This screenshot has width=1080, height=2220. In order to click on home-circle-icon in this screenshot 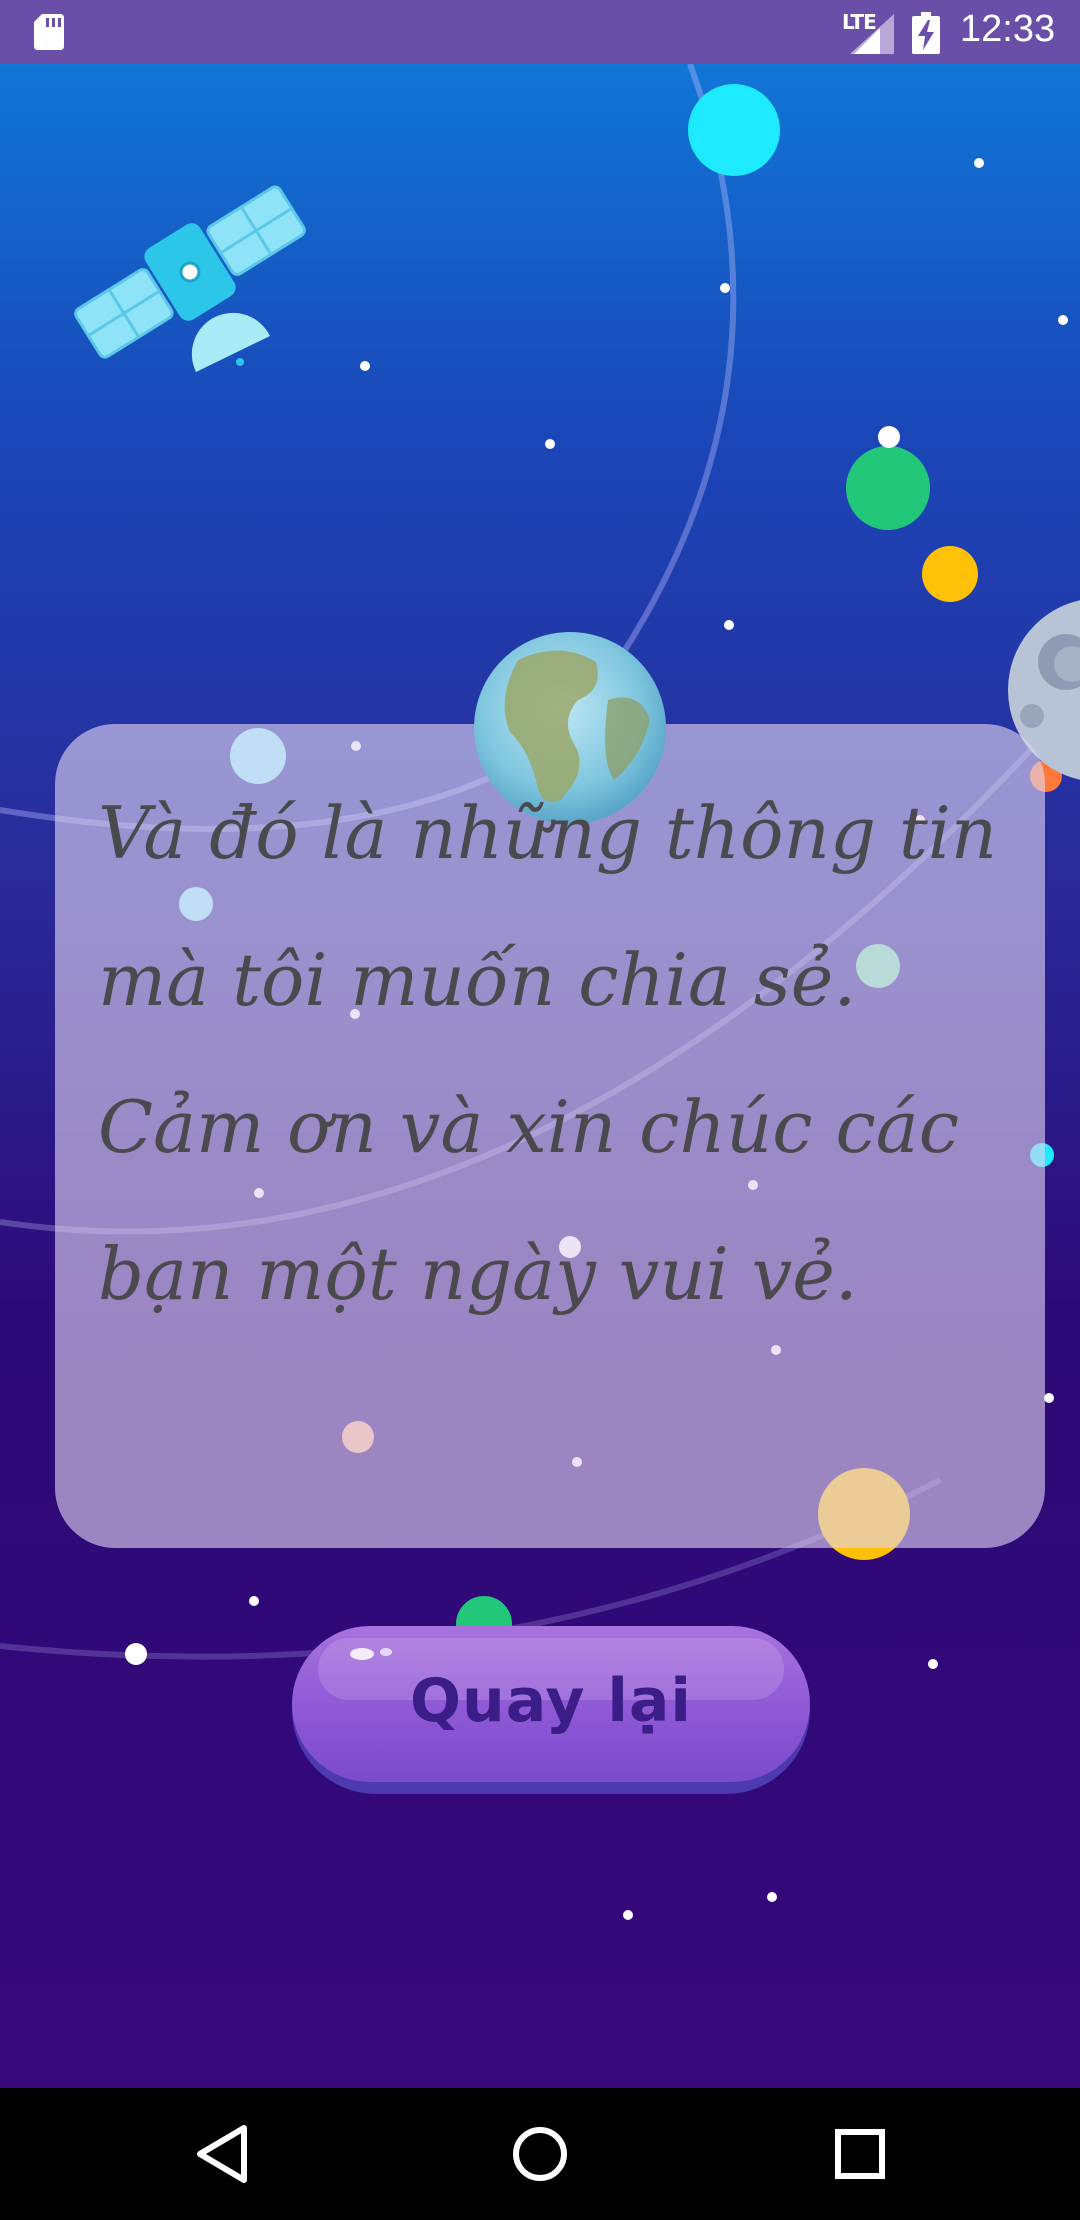, I will do `click(540, 2154)`.